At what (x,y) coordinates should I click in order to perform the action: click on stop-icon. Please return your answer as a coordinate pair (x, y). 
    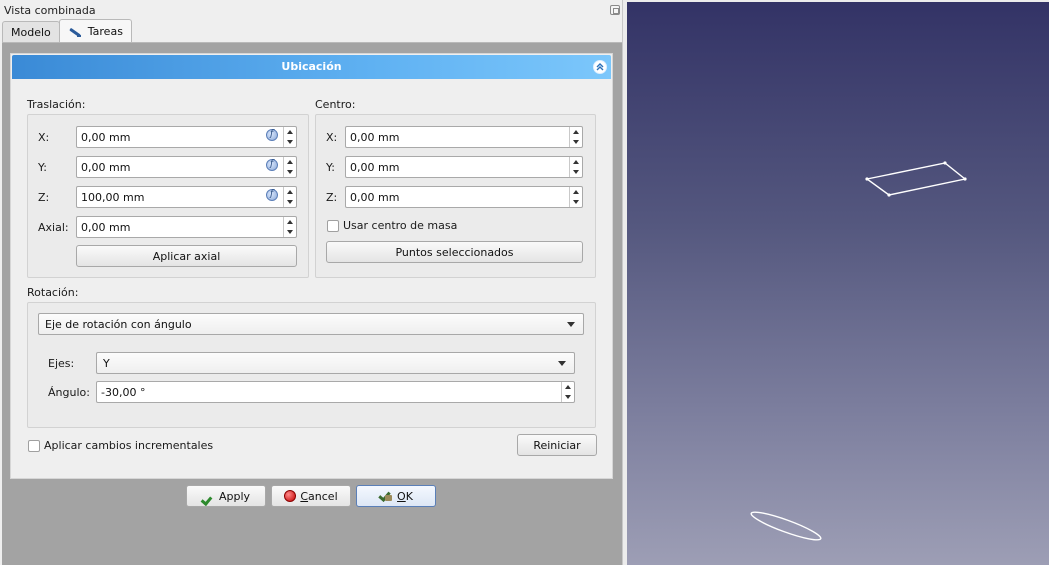
    Looking at the image, I should click on (290, 496).